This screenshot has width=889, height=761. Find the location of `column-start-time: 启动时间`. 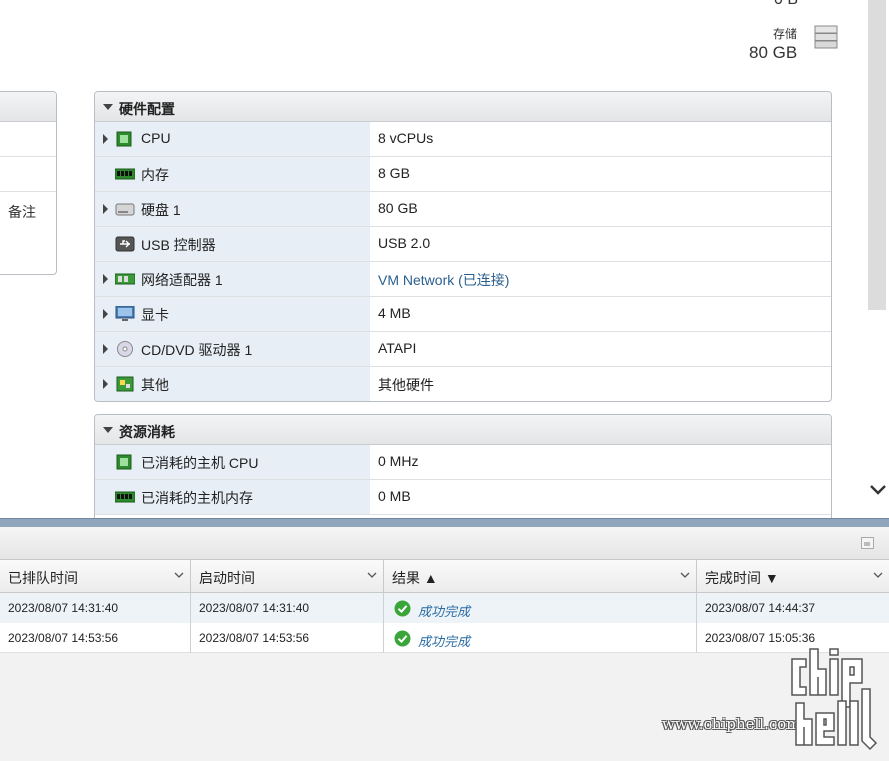

column-start-time: 启动时间 is located at coordinates (287, 576).